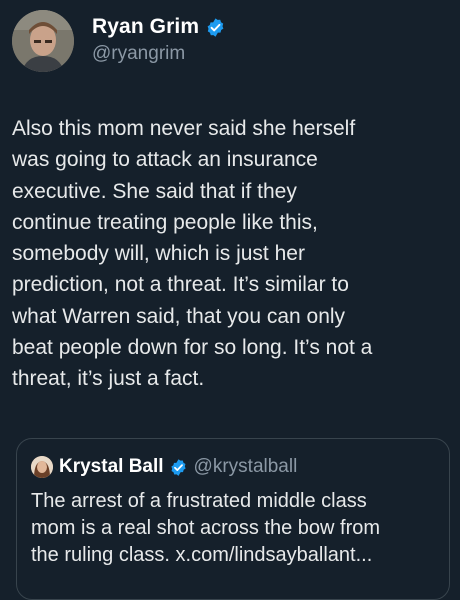 This screenshot has height=600, width=460. What do you see at coordinates (43, 41) in the screenshot?
I see `author-avatar` at bounding box center [43, 41].